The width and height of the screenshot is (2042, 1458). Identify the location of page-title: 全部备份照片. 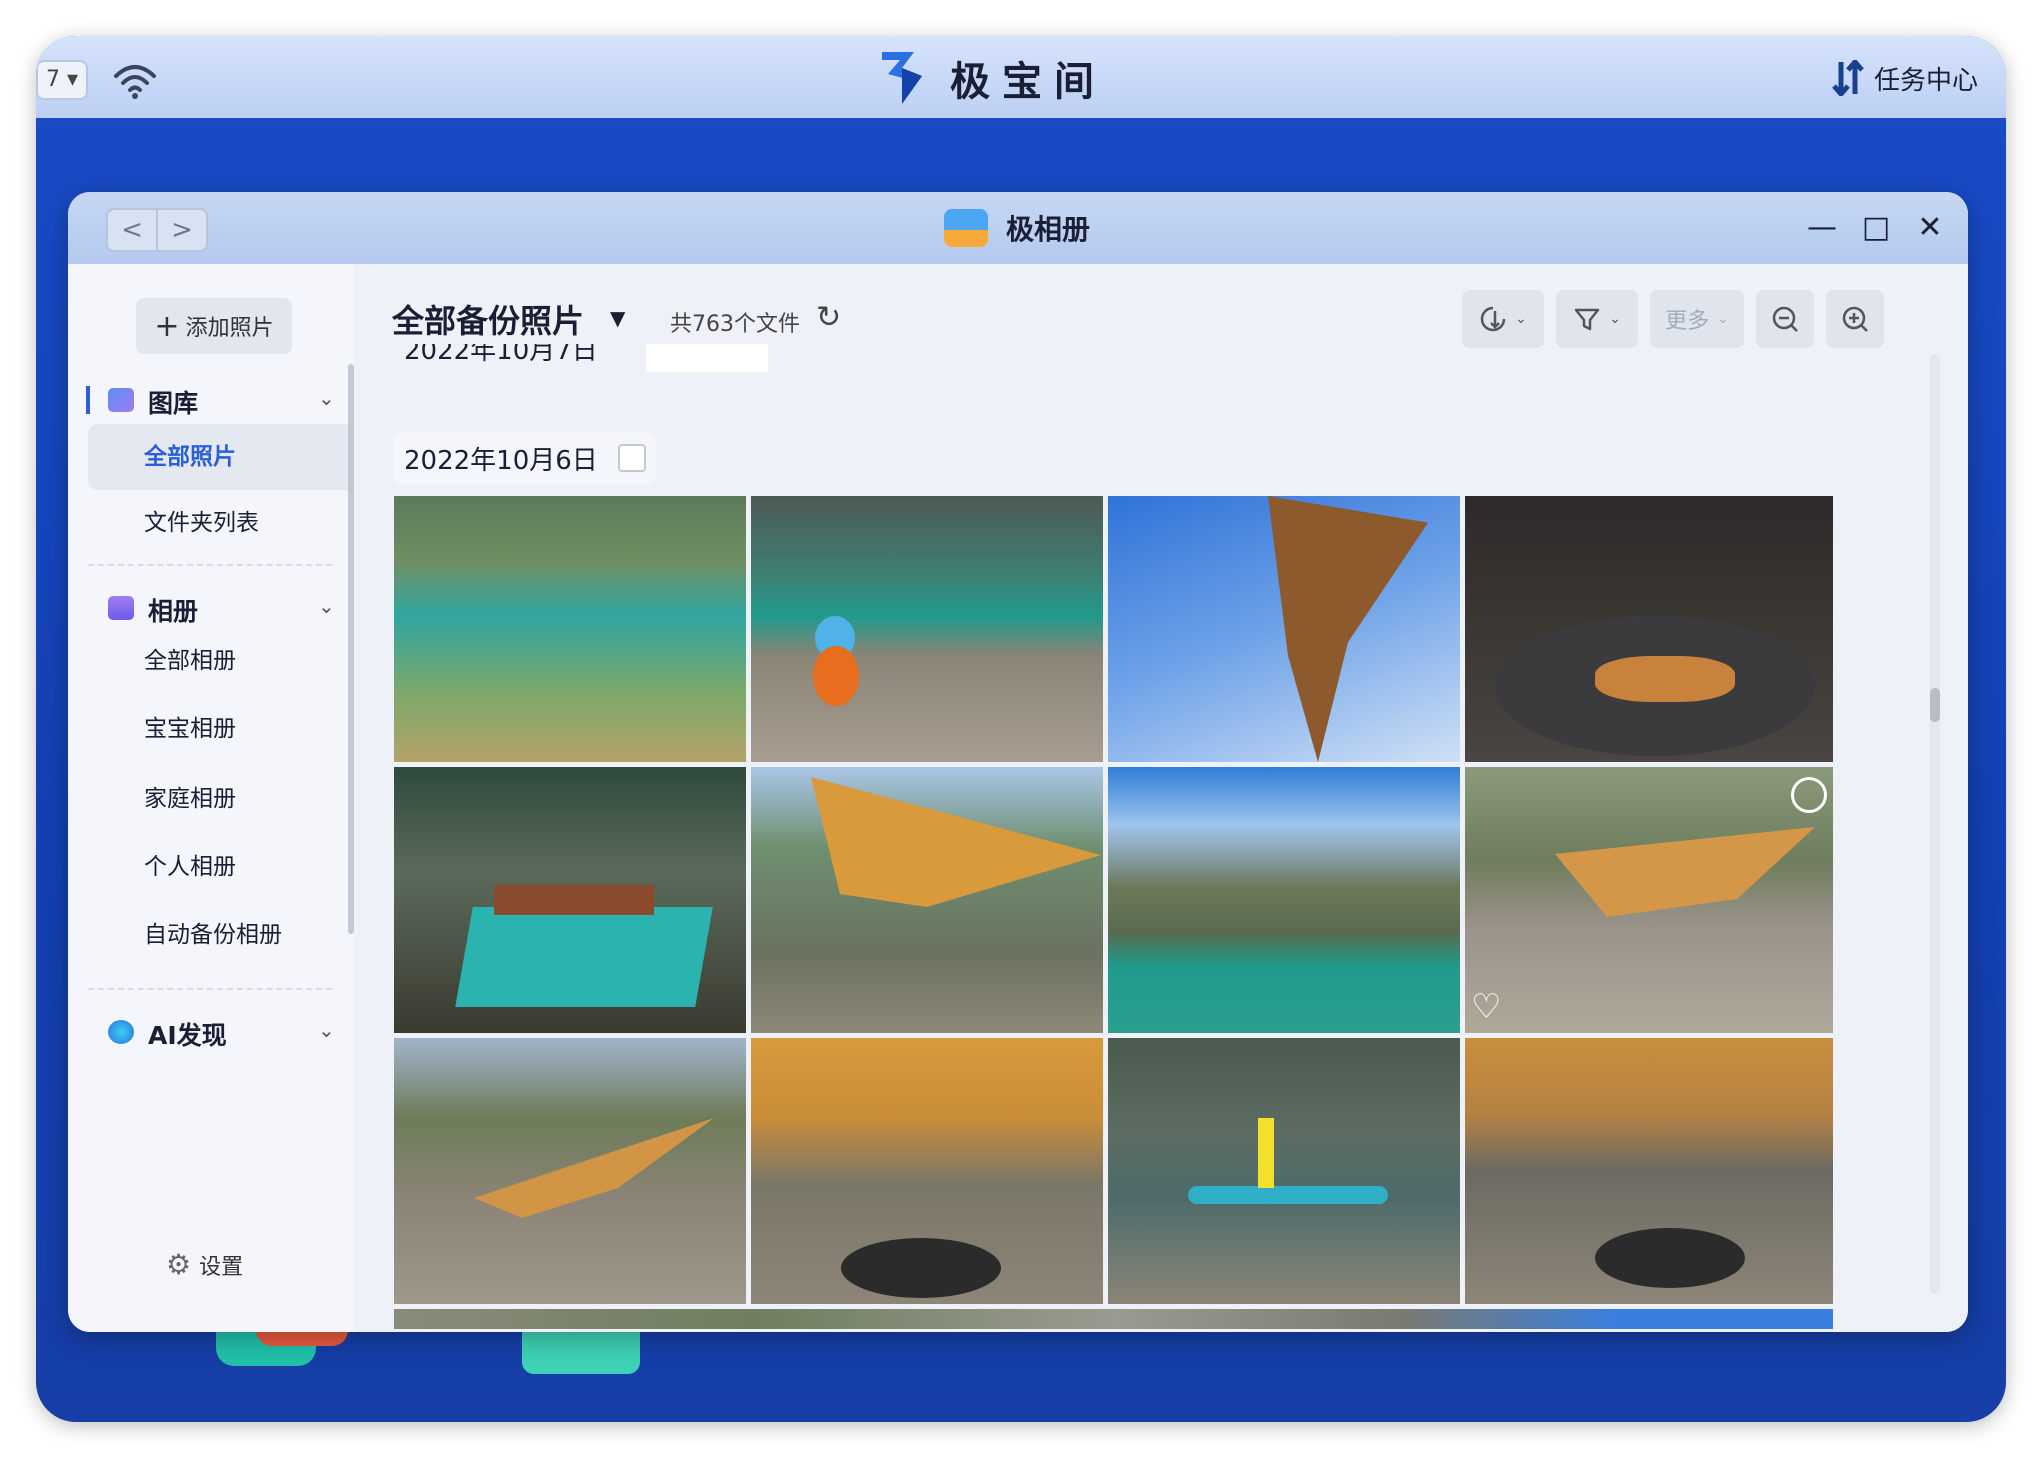
(488, 319).